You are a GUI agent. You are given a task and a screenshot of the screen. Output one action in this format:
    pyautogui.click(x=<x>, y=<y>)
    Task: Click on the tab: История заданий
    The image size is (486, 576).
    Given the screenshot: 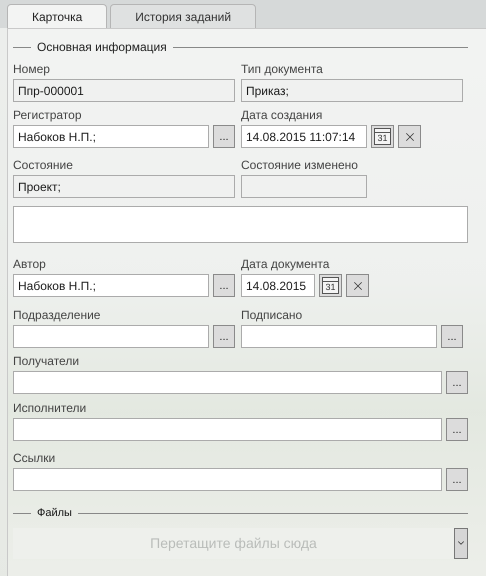 What is the action you would take?
    pyautogui.click(x=183, y=16)
    